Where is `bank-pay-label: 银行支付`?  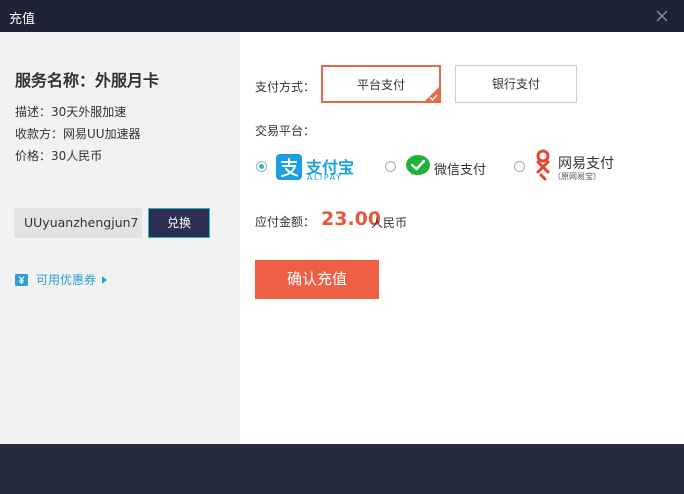 bank-pay-label: 银行支付 is located at coordinates (515, 84).